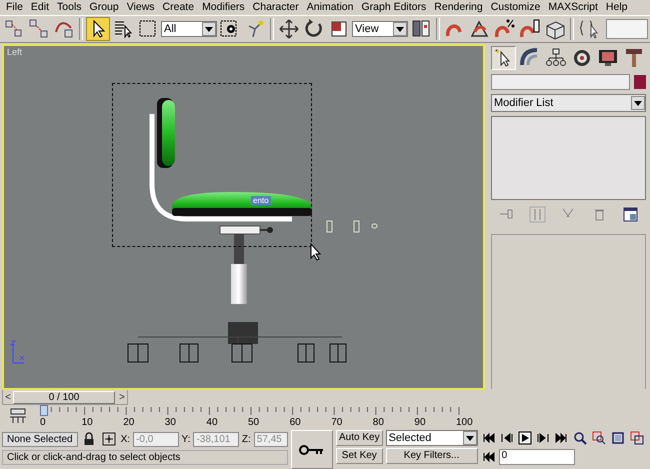 This screenshot has height=469, width=650. What do you see at coordinates (589, 29) in the screenshot?
I see `curly-braces-icon` at bounding box center [589, 29].